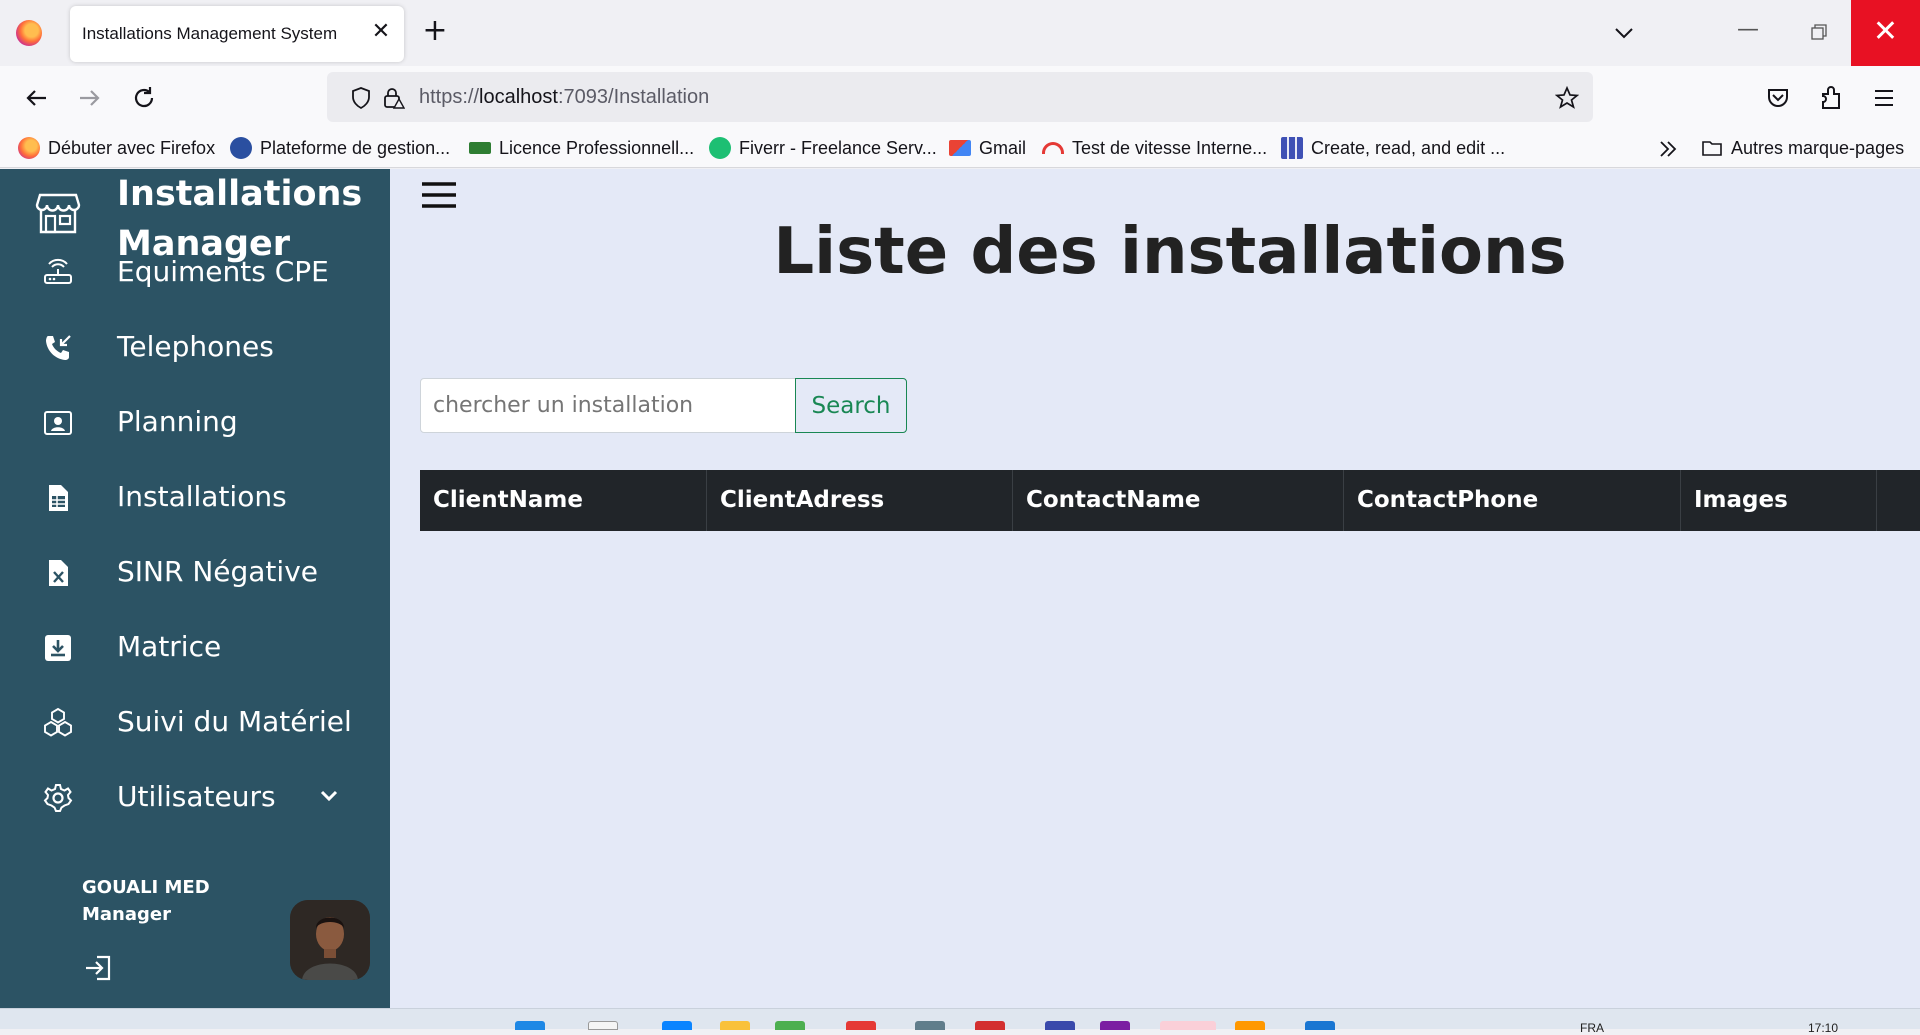  I want to click on cubes-icon, so click(58, 722).